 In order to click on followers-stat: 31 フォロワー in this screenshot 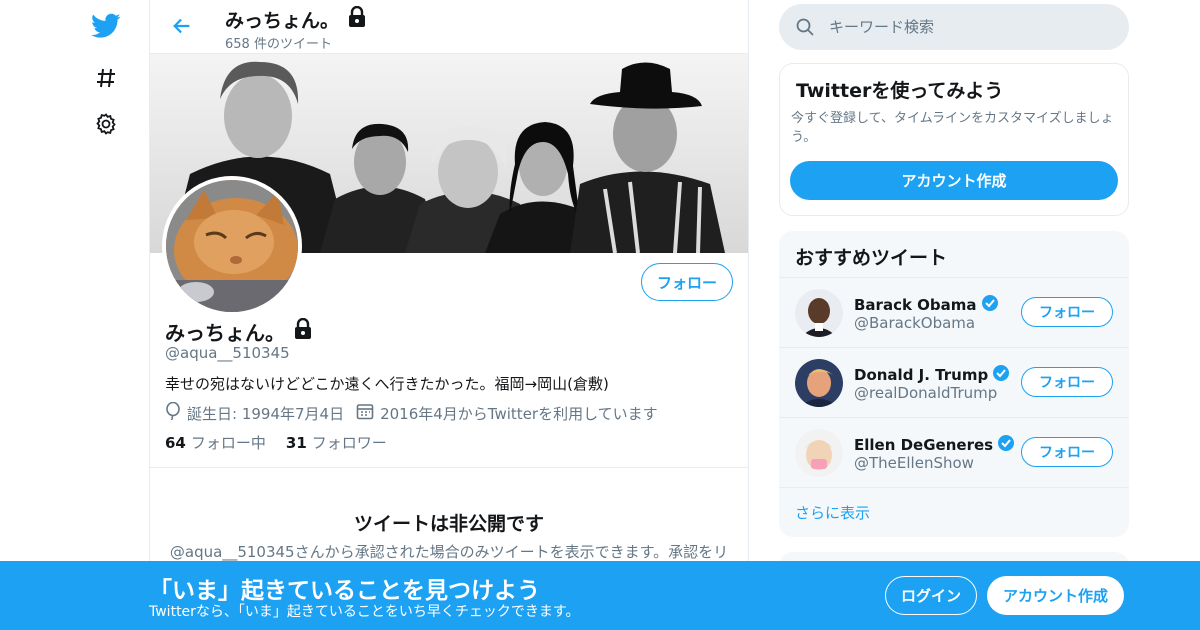, I will do `click(336, 442)`.